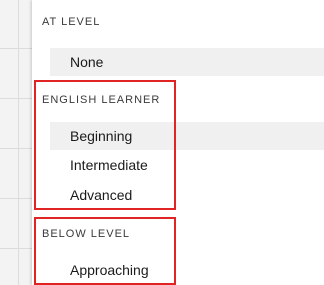  Describe the element at coordinates (86, 234) in the screenshot. I see `group-header-below-level: BELOW LEVEL` at that location.